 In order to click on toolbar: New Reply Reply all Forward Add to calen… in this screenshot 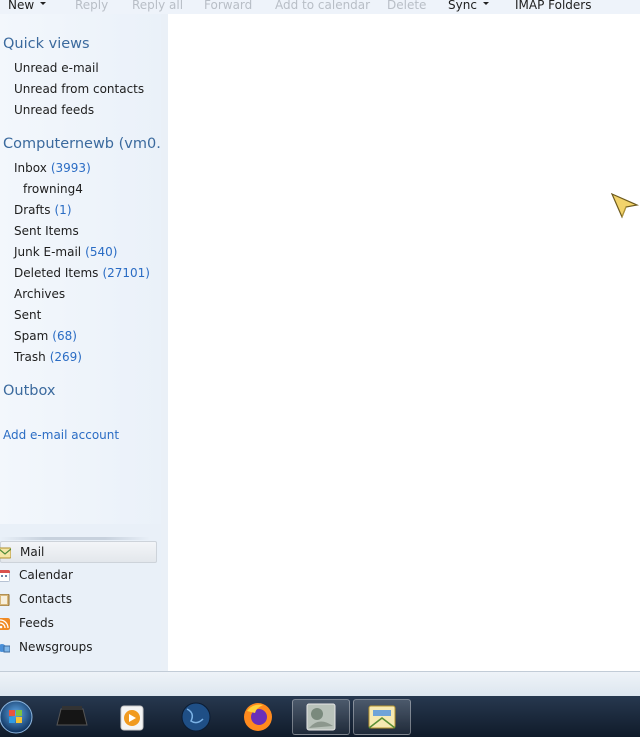, I will do `click(320, 7)`.